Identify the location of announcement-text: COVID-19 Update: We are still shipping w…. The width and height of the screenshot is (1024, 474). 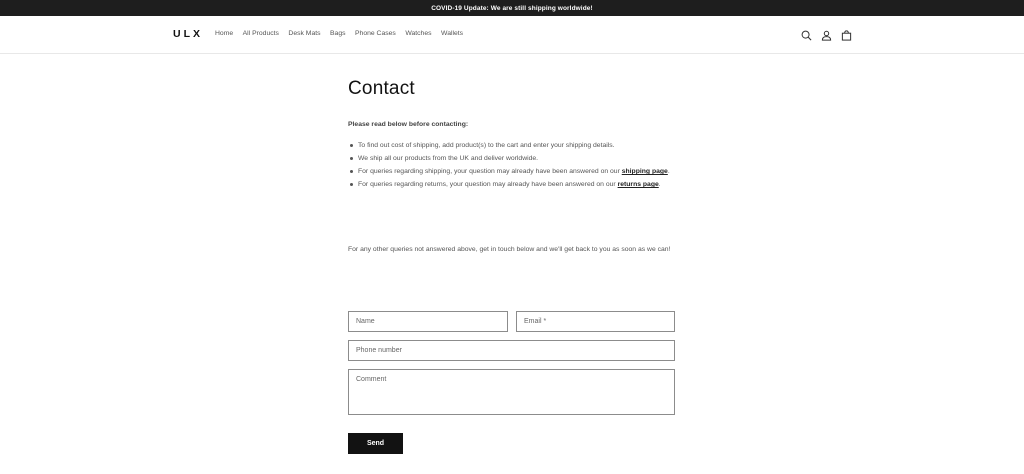
(512, 8).